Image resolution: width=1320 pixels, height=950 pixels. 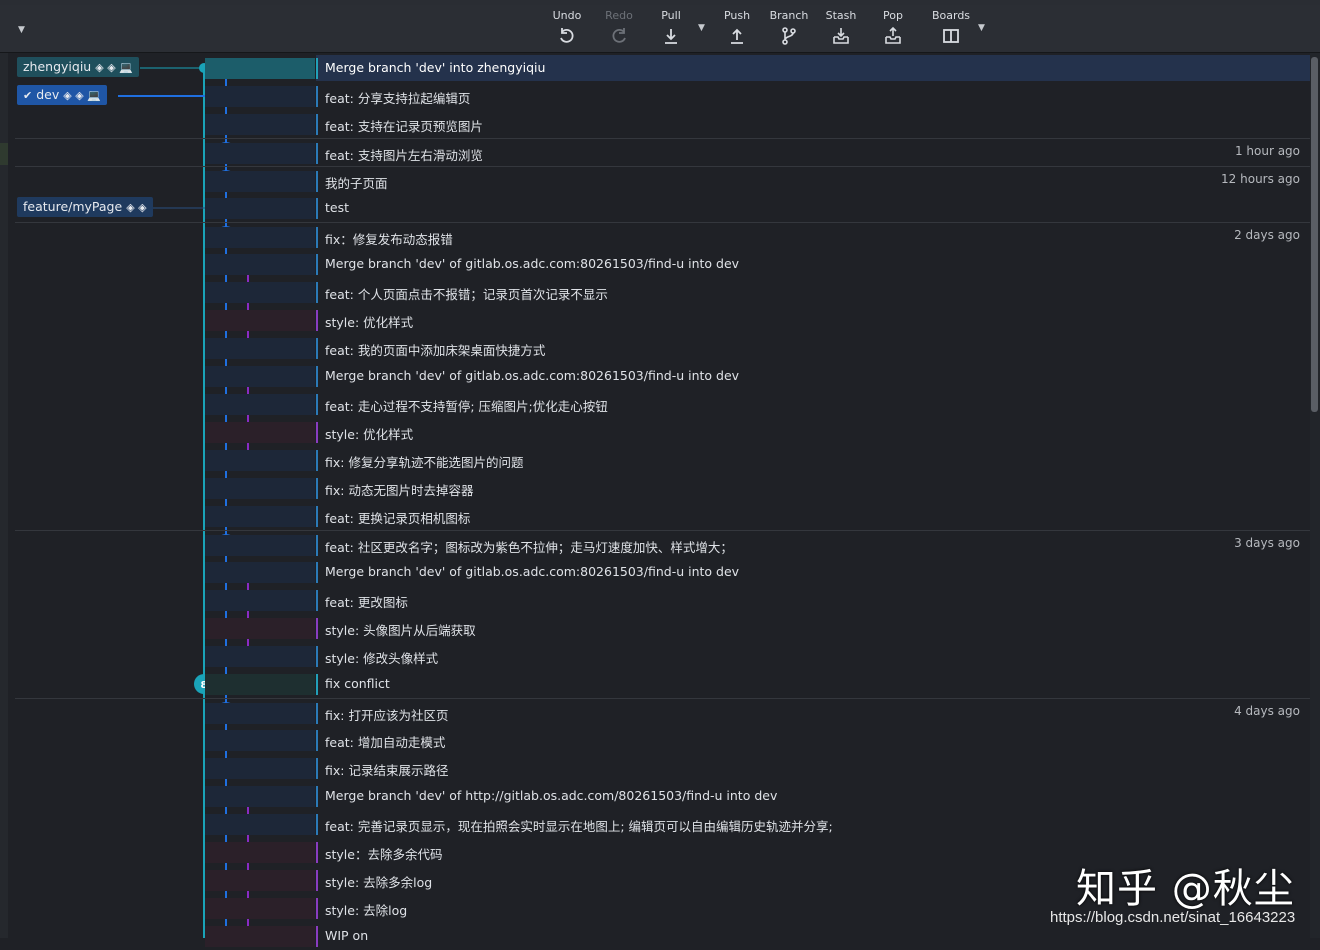 I want to click on commit-row: 我的子页面 12 hours ago, so click(x=662, y=180).